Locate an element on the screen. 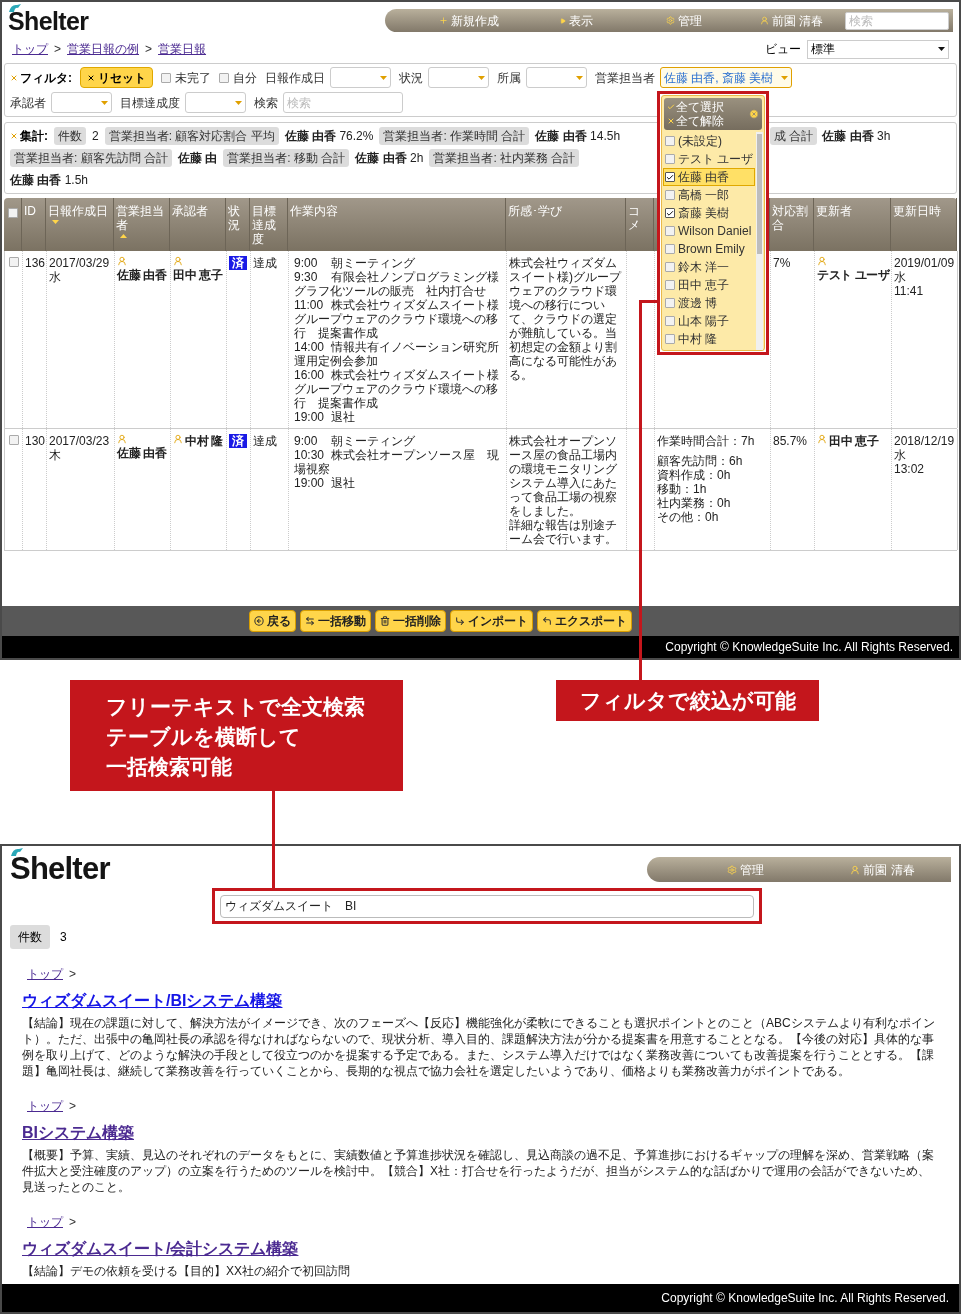 Image resolution: width=961 pixels, height=1314 pixels. column-header: 対応割合 is located at coordinates (791, 218).